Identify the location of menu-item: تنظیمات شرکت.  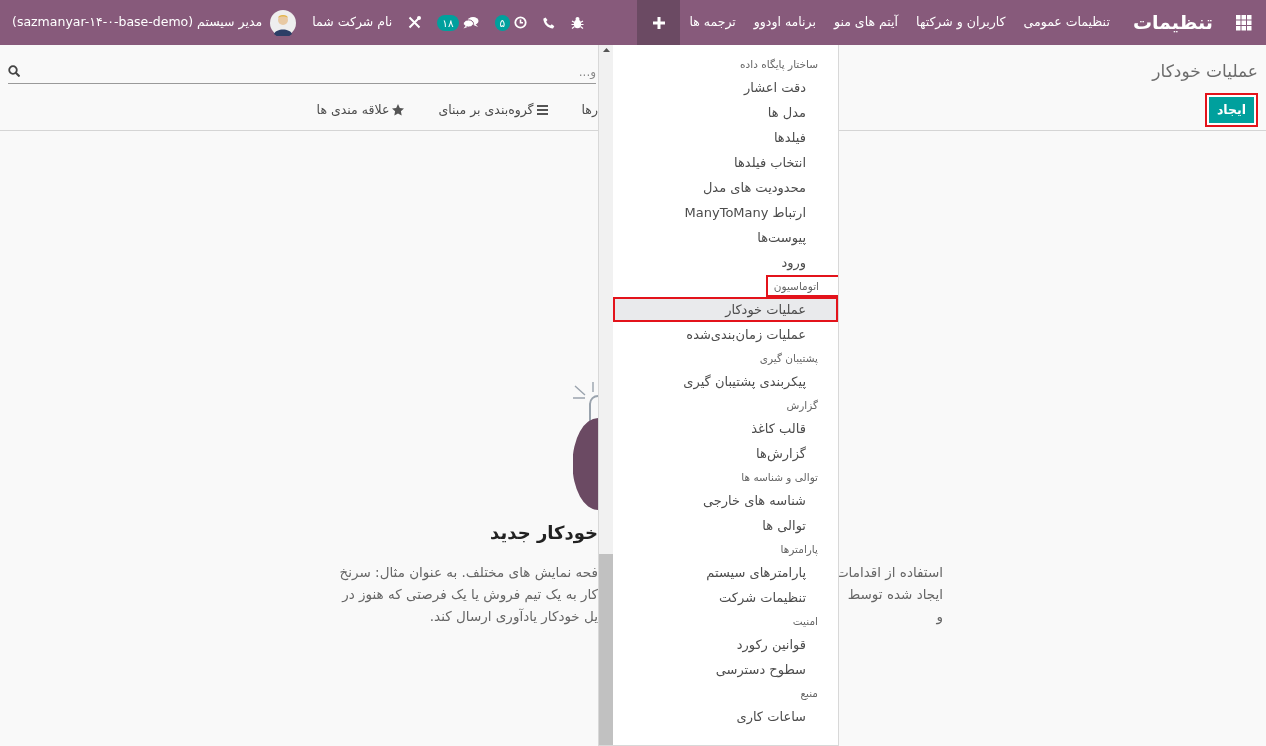
(725, 597).